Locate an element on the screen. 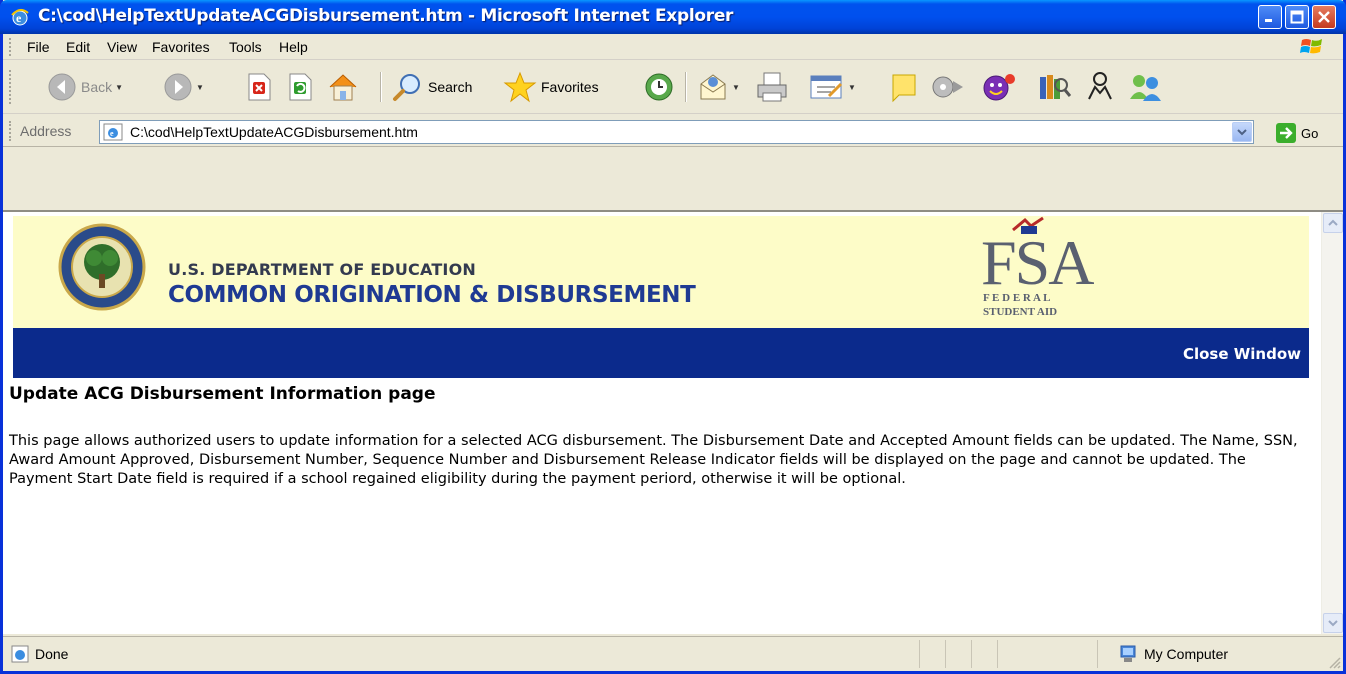 The image size is (1346, 674). favorites-button: Favorites is located at coordinates (551, 87).